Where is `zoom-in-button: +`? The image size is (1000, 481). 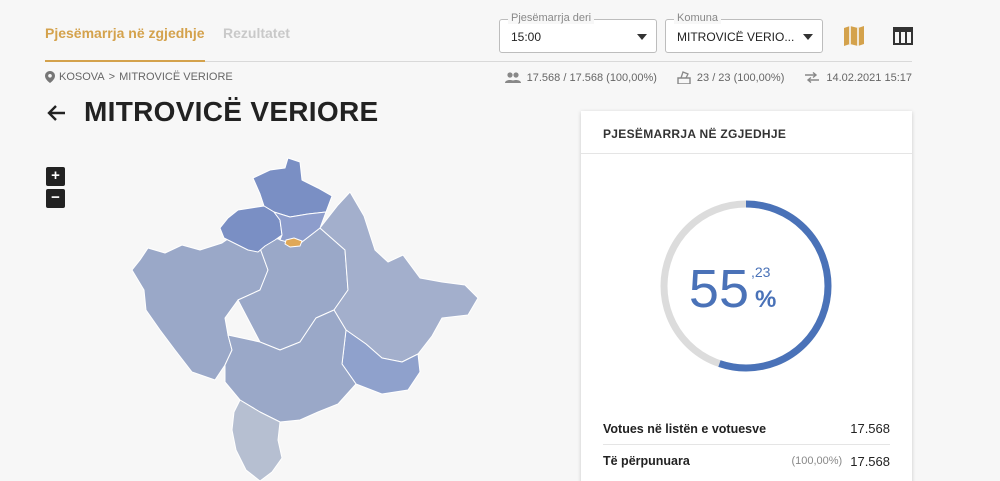
zoom-in-button: + is located at coordinates (55, 176).